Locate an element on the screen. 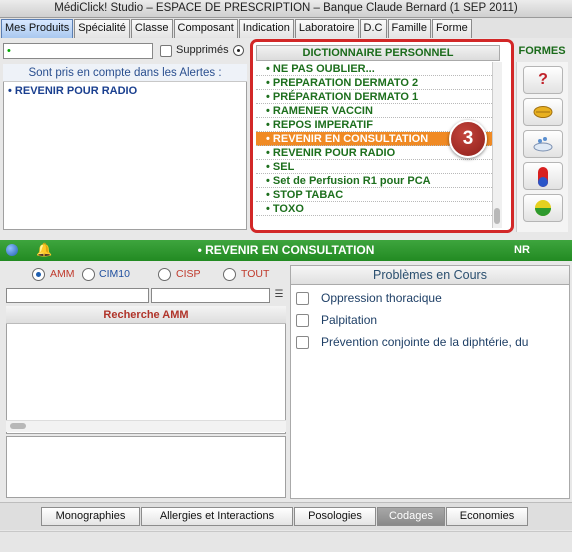 The height and width of the screenshot is (552, 572). capsule-icon is located at coordinates (543, 176).